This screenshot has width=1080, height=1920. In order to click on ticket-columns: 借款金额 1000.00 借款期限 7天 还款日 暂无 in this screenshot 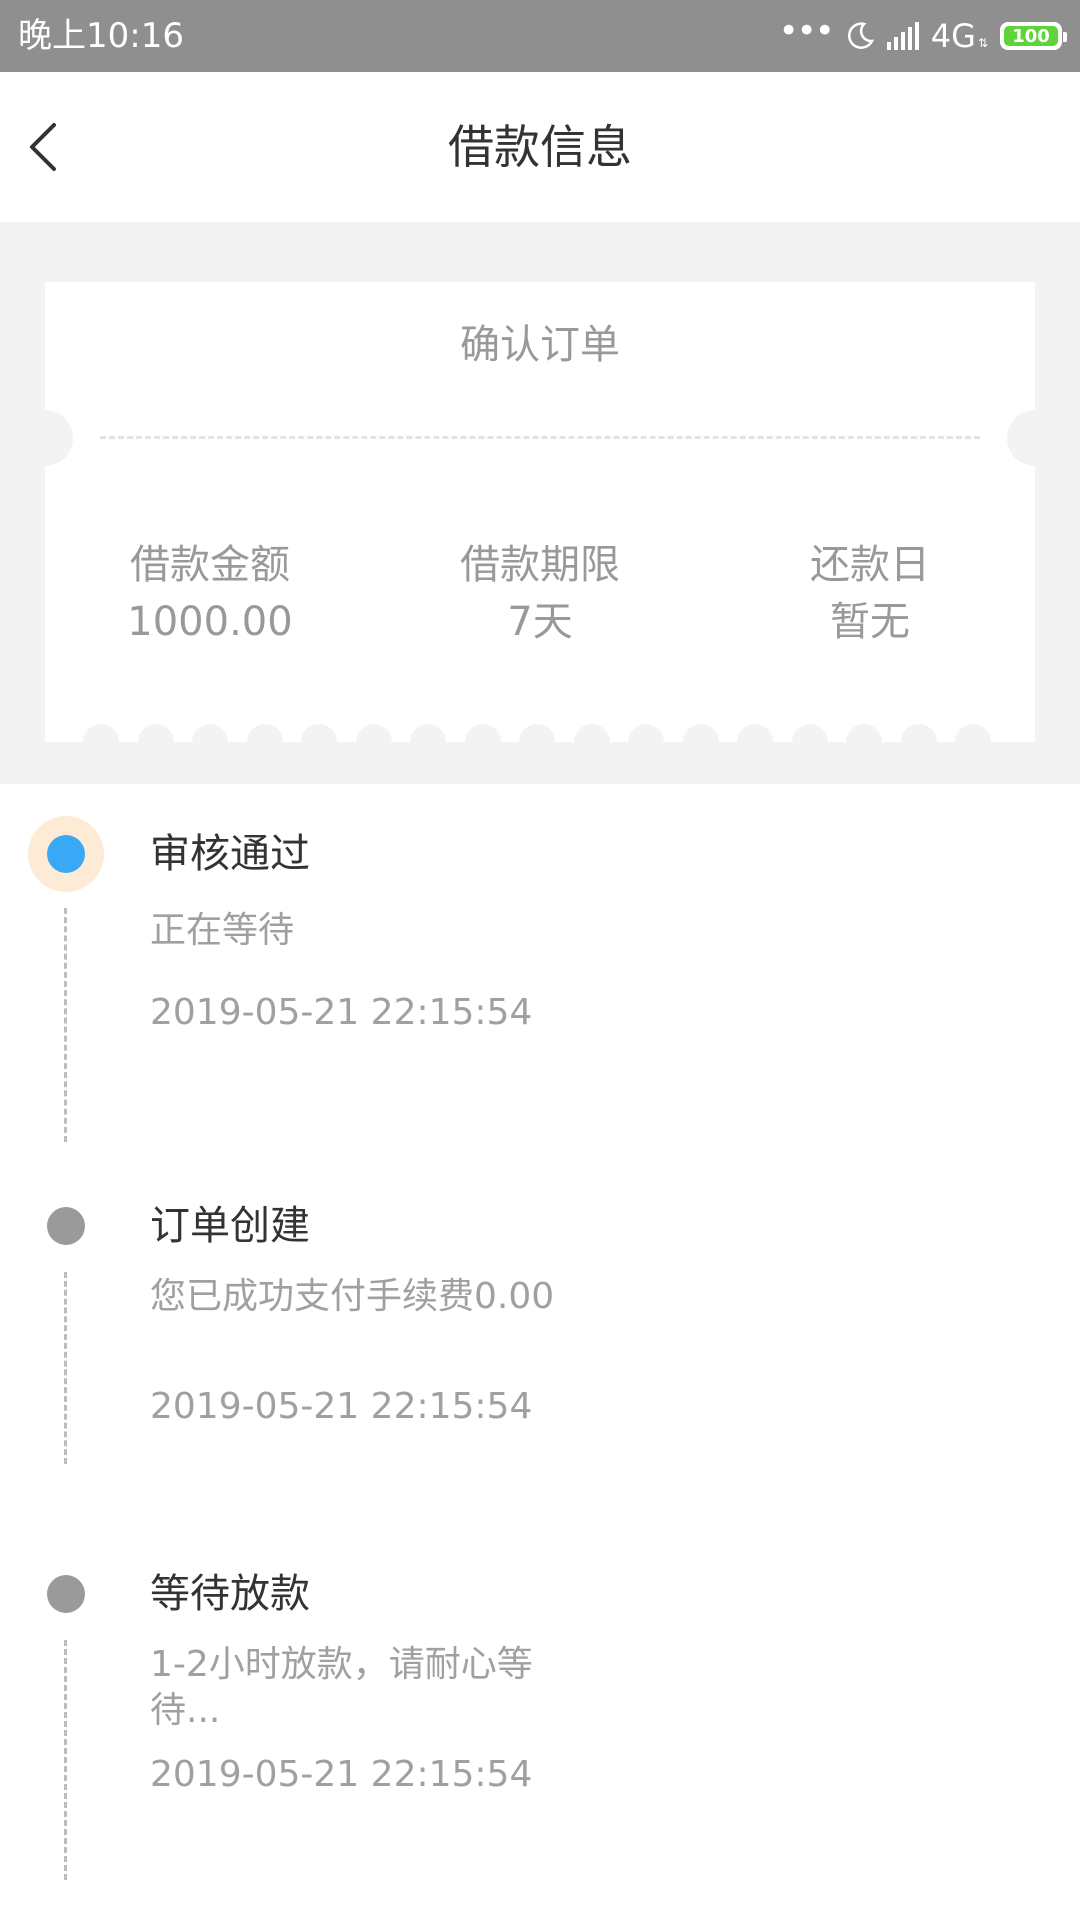, I will do `click(540, 594)`.